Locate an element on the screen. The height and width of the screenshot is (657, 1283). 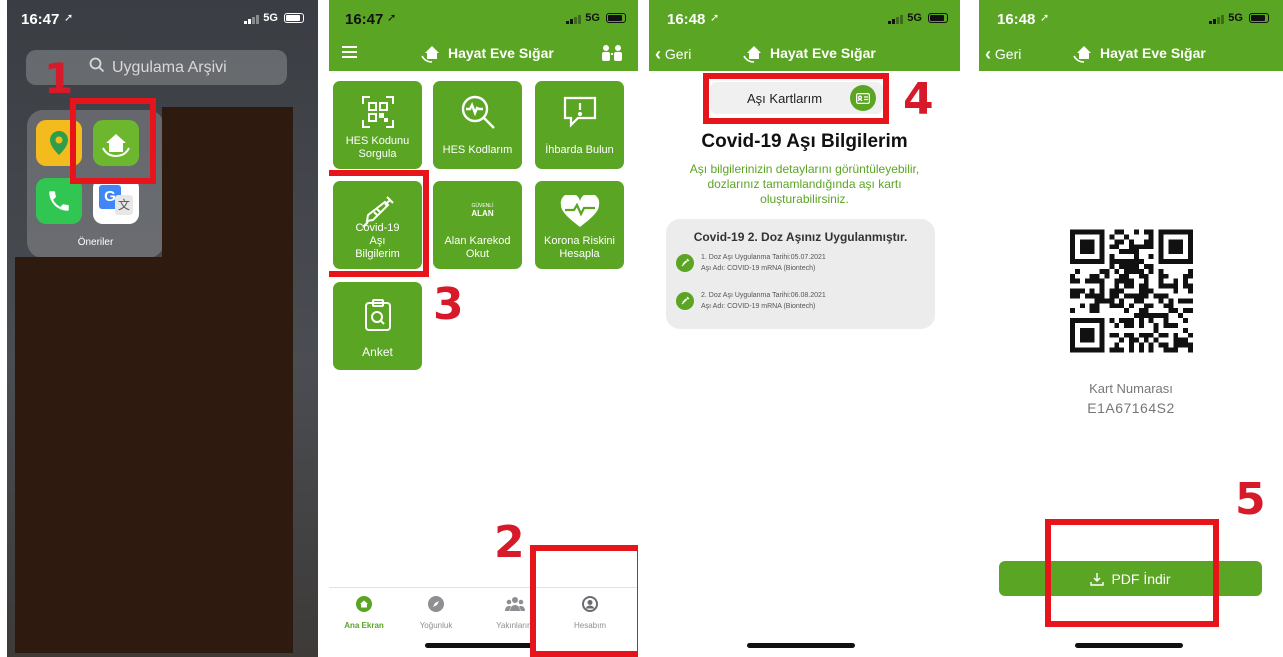
folder-label: Öneriler is located at coordinates (95, 242).